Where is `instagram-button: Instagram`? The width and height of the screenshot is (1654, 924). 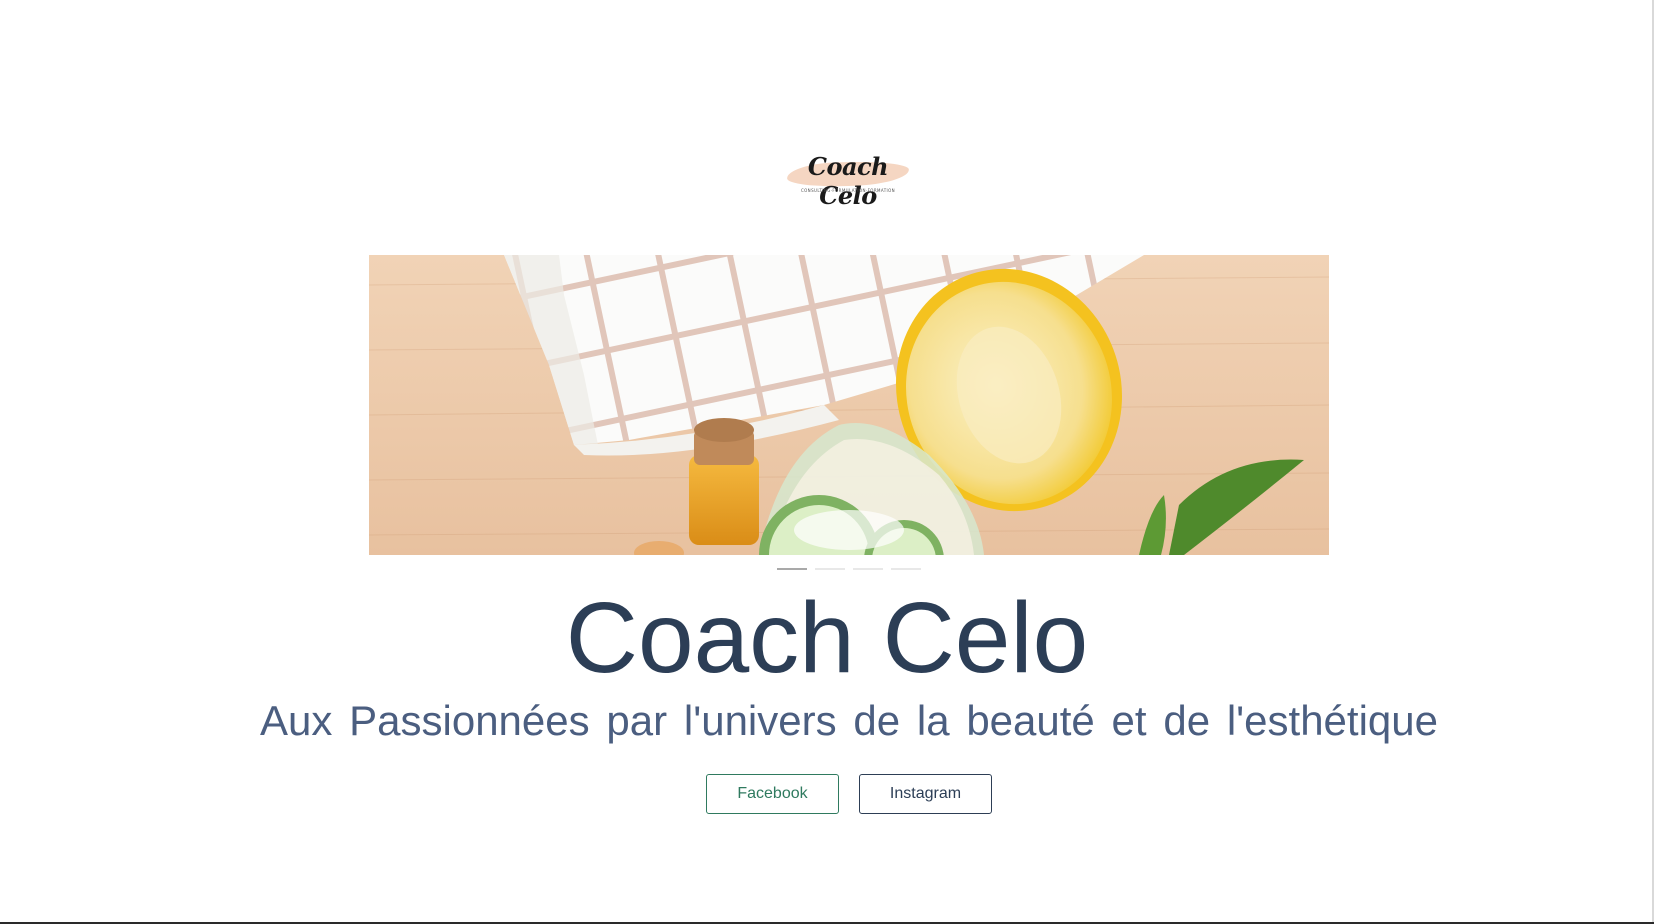
instagram-button: Instagram is located at coordinates (925, 794).